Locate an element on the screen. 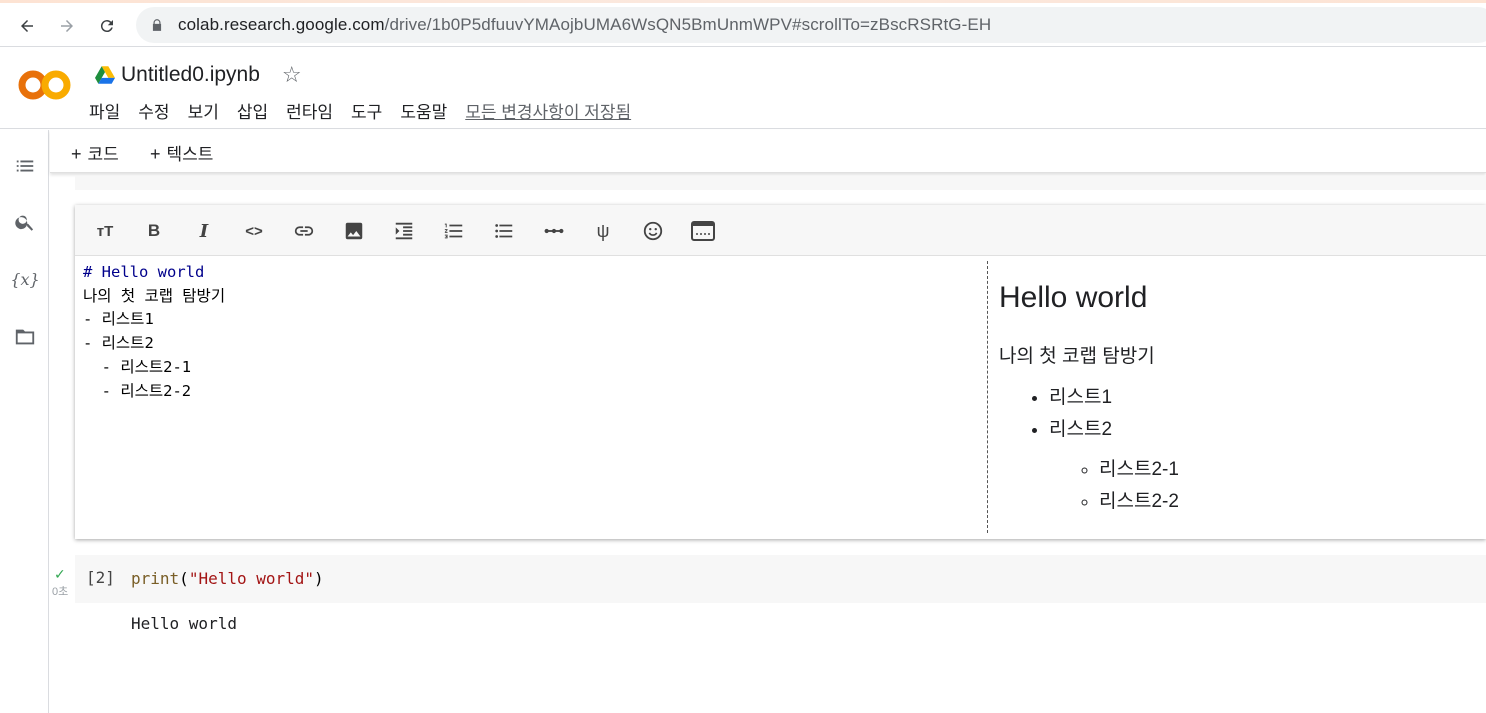  add-text-button: + 텍스트 is located at coordinates (181, 152).